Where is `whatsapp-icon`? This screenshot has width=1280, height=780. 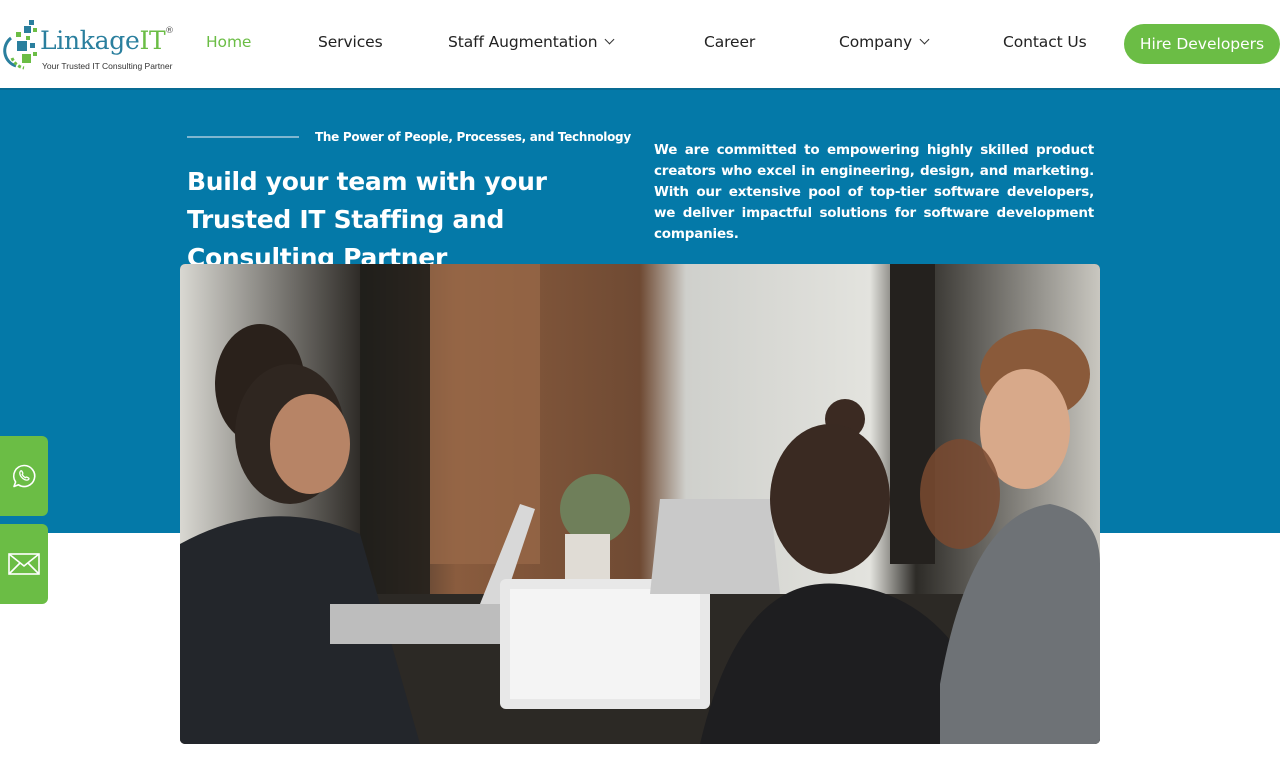 whatsapp-icon is located at coordinates (24, 476).